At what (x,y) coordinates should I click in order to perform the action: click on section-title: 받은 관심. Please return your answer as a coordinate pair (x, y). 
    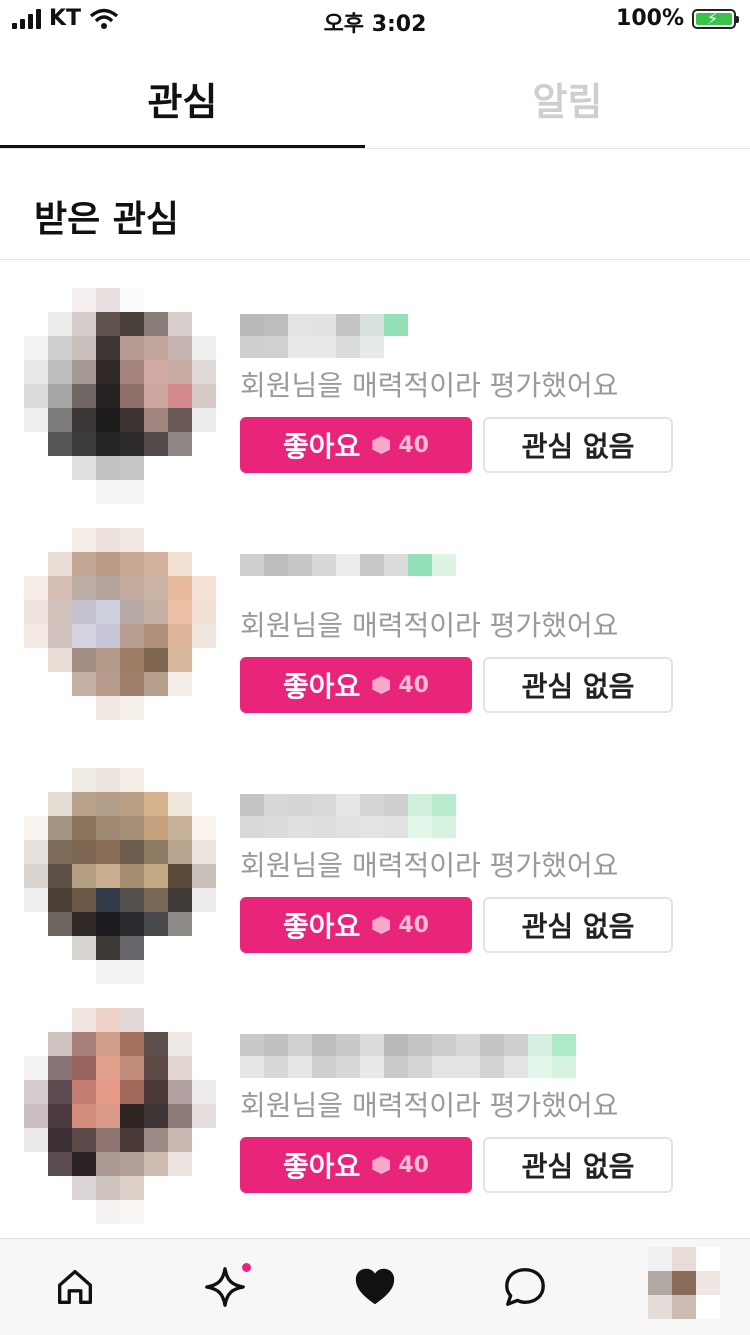
    Looking at the image, I should click on (107, 219).